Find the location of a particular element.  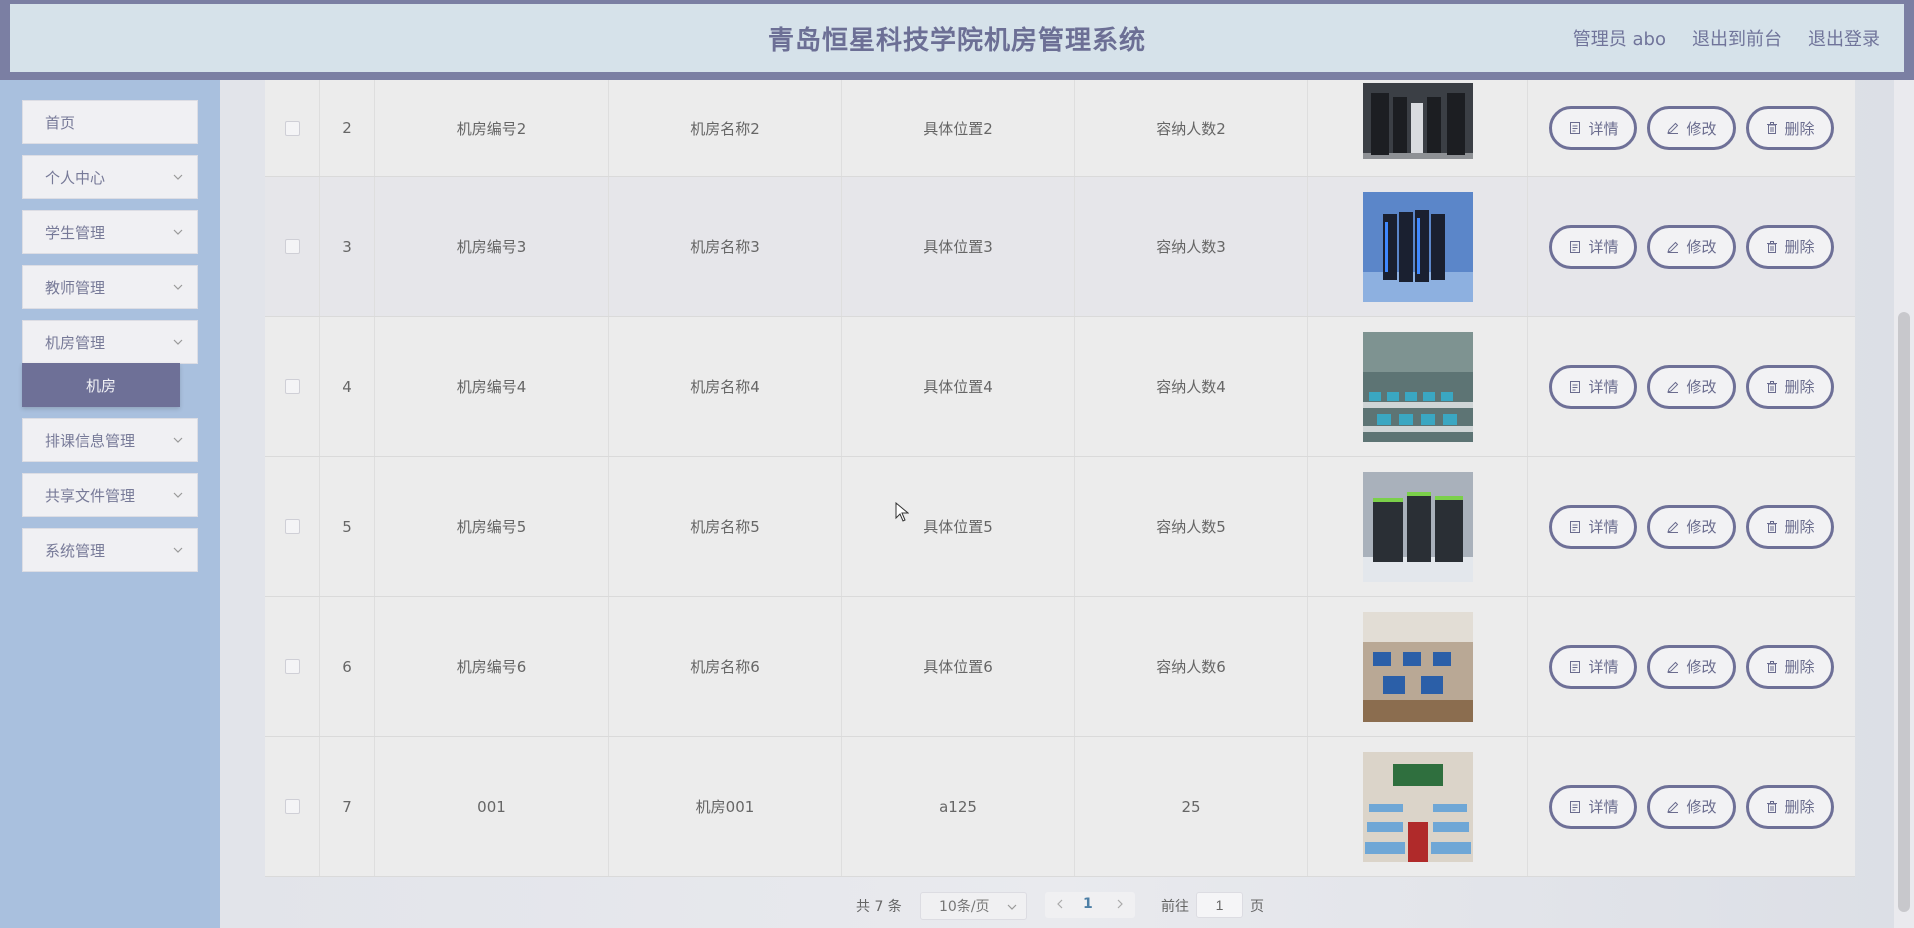

sidebar-subitem-room: 机房 is located at coordinates (101, 385).